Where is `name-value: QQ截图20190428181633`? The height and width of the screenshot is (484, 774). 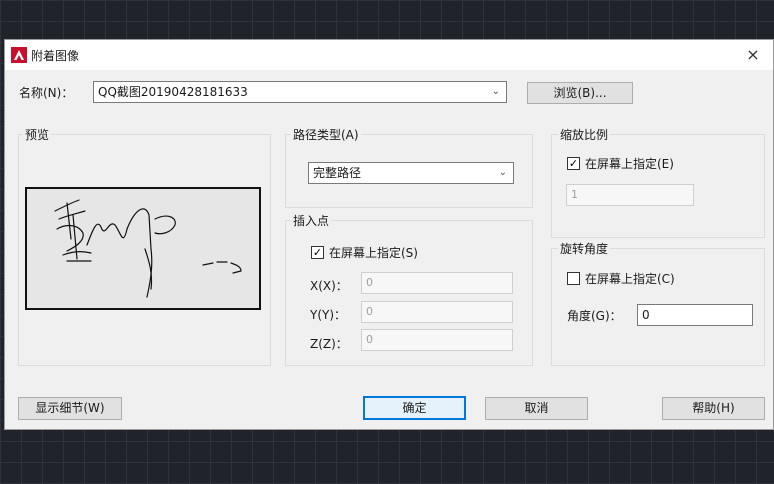
name-value: QQ截图20190428181633 is located at coordinates (173, 92).